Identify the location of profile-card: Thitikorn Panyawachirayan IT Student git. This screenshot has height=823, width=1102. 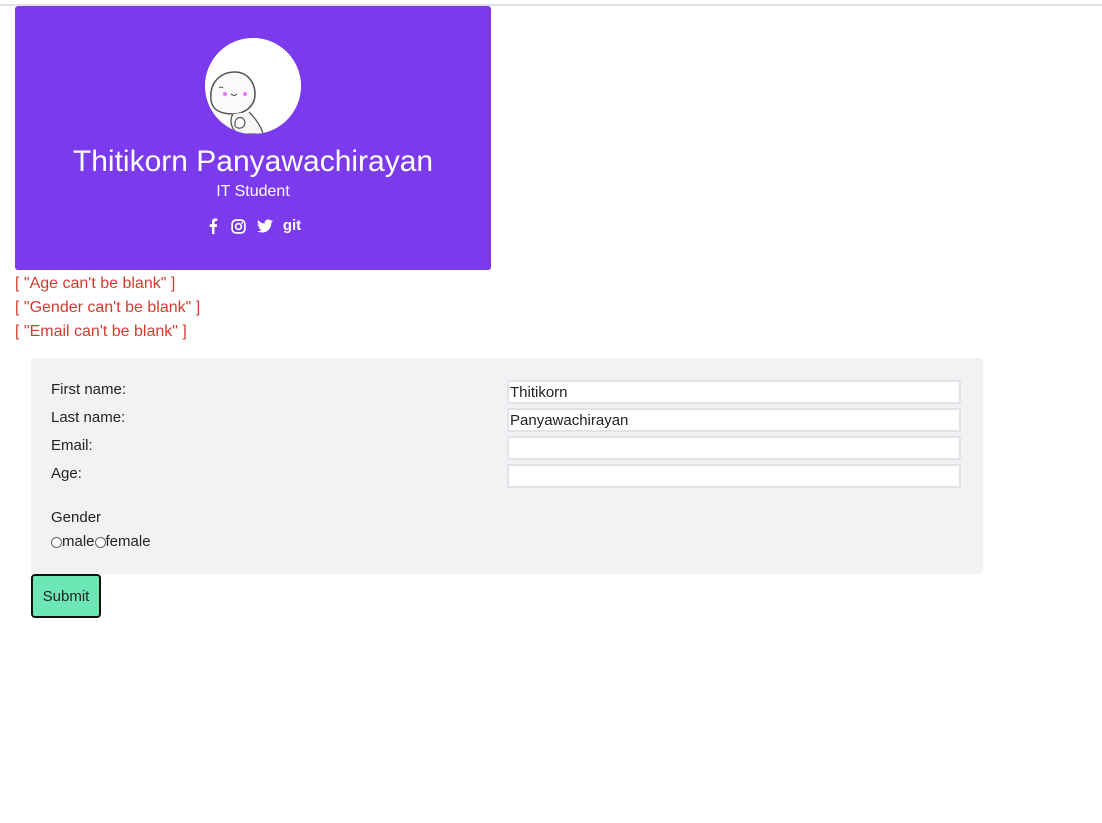
(253, 138).